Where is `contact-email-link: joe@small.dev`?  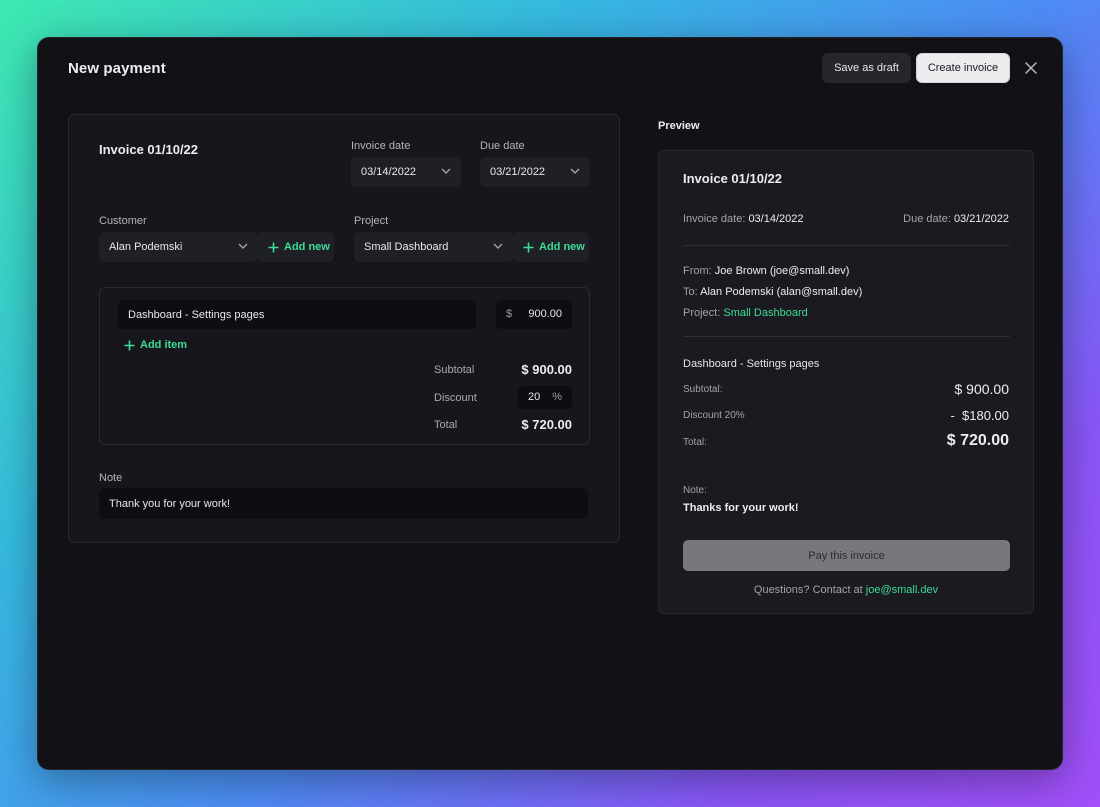 contact-email-link: joe@small.dev is located at coordinates (902, 590).